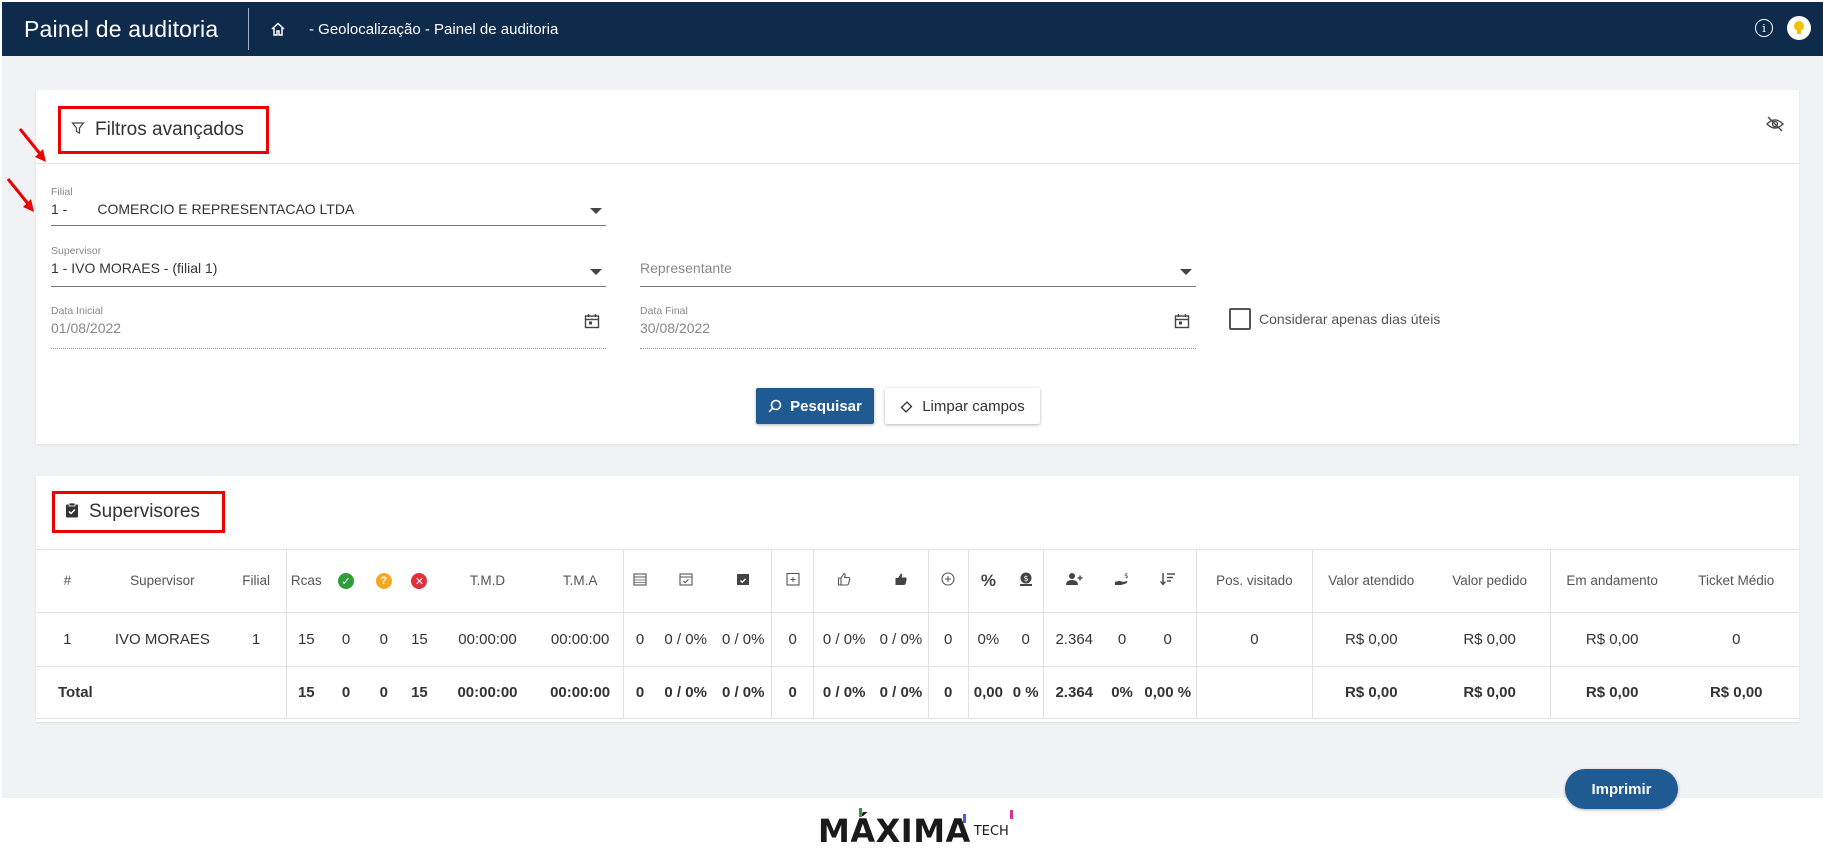 This screenshot has height=861, width=1823. I want to click on col-filial: Filial, so click(256, 581).